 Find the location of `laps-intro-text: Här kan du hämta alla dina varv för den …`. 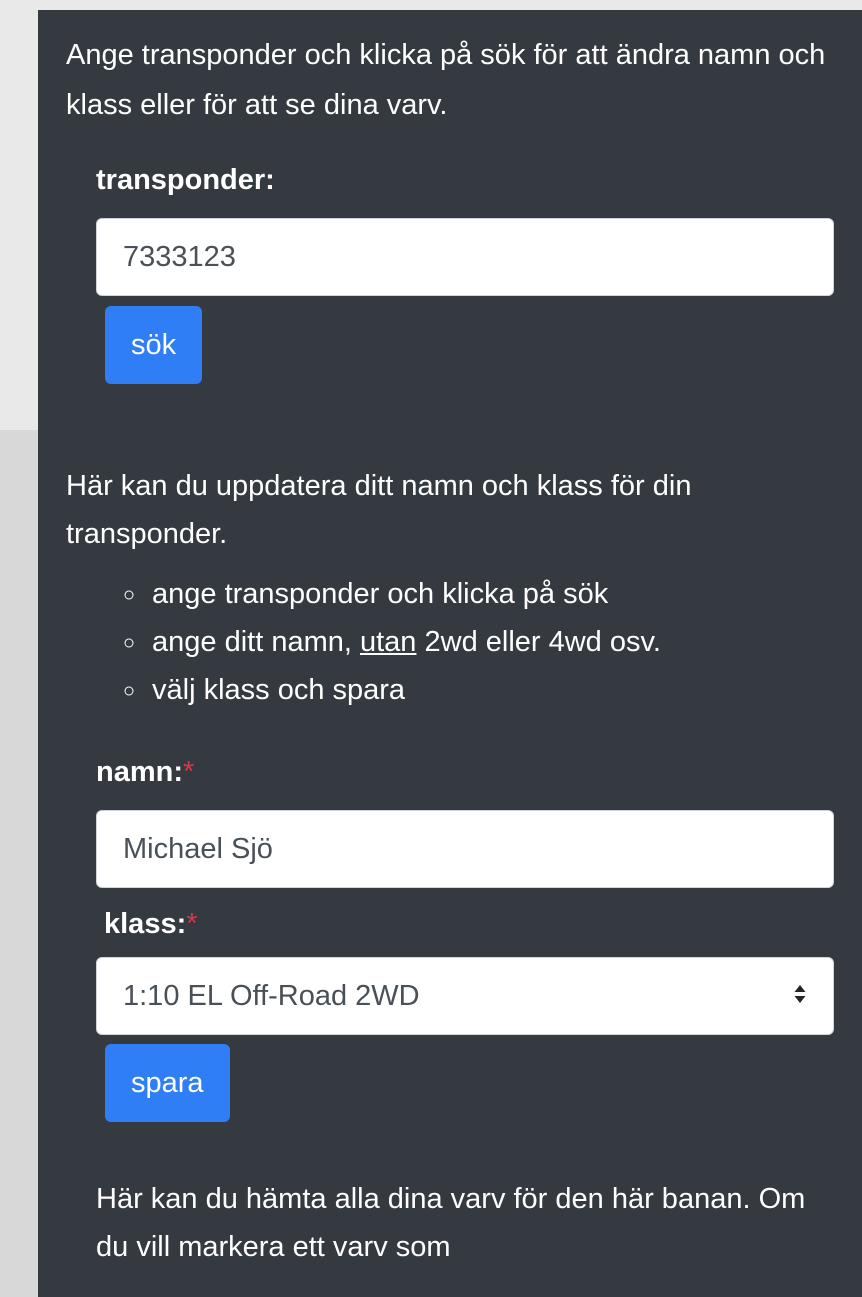

laps-intro-text: Här kan du hämta alla dina varv för den … is located at coordinates (451, 1223).